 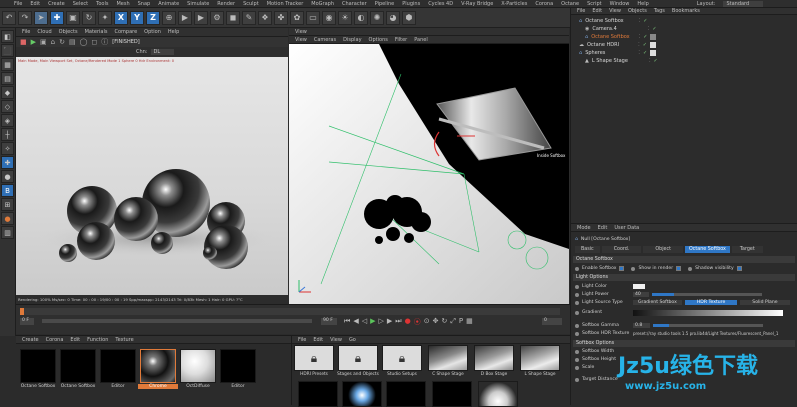 What do you see at coordinates (626, 228) in the screenshot?
I see `am-menu-user-data: User Data` at bounding box center [626, 228].